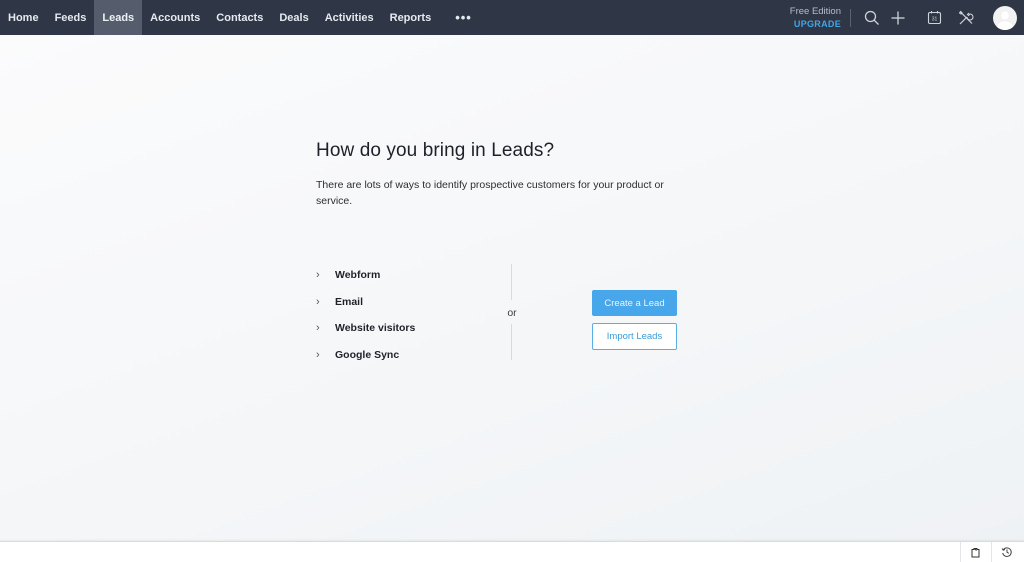 Image resolution: width=1024 pixels, height=562 pixels. I want to click on svg-text: 31, so click(934, 20).